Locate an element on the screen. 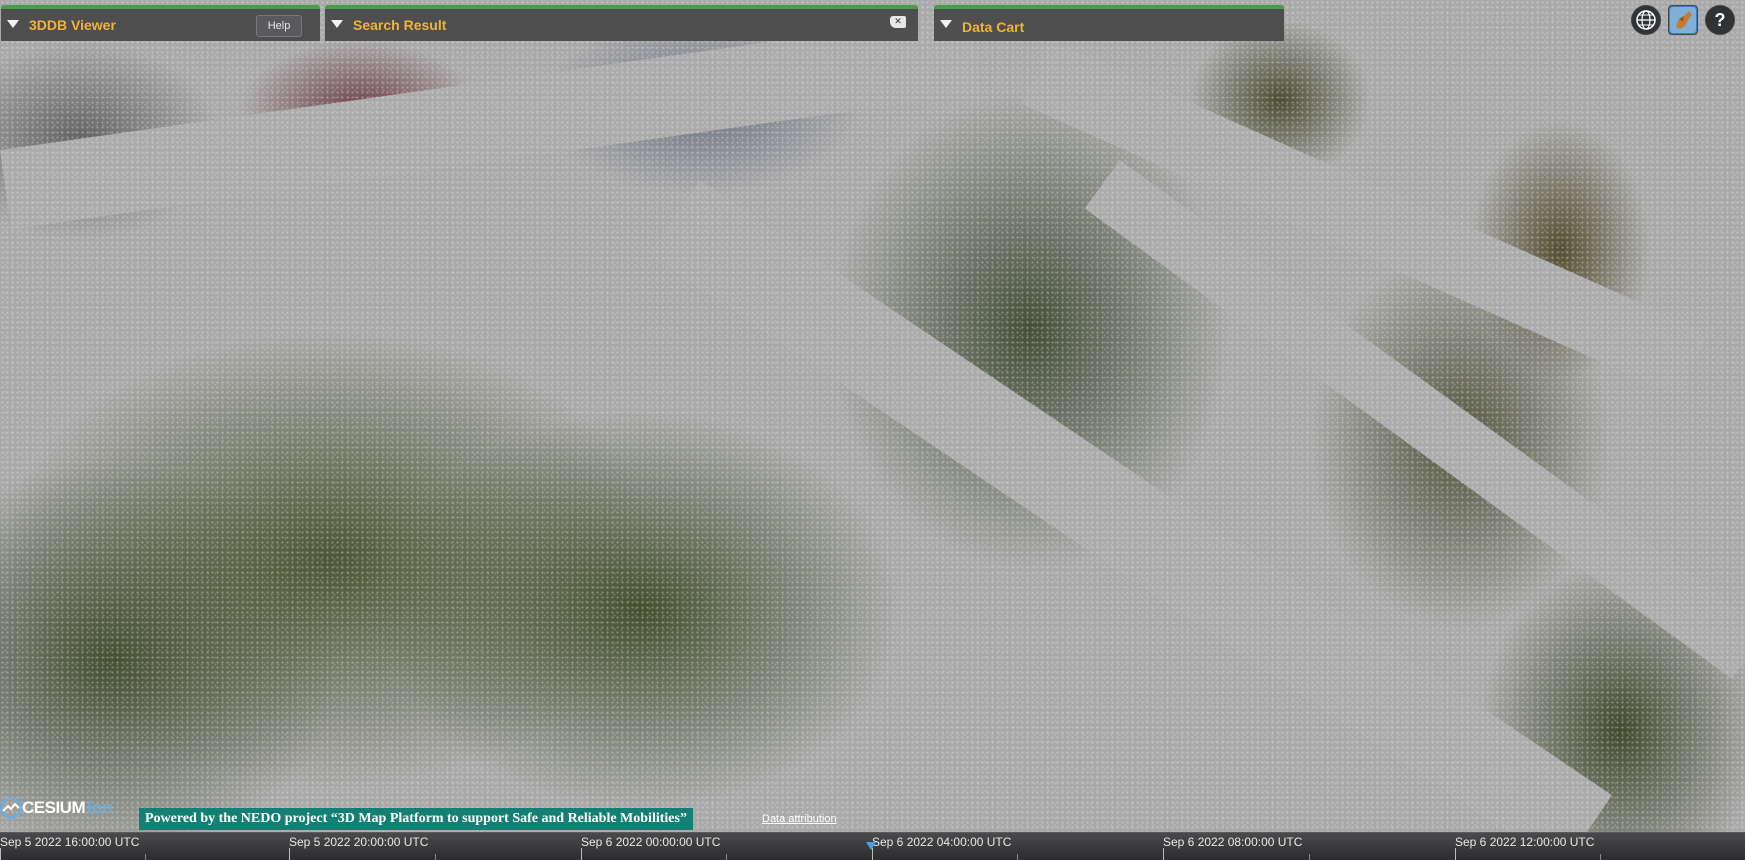  timeline-current-time-needle is located at coordinates (871, 846).